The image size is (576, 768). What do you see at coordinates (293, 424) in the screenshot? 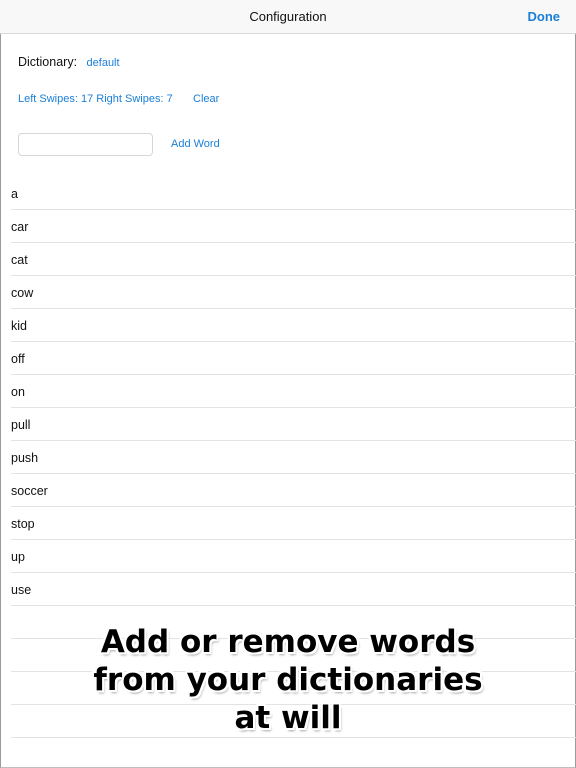
I see `list-item: pull` at bounding box center [293, 424].